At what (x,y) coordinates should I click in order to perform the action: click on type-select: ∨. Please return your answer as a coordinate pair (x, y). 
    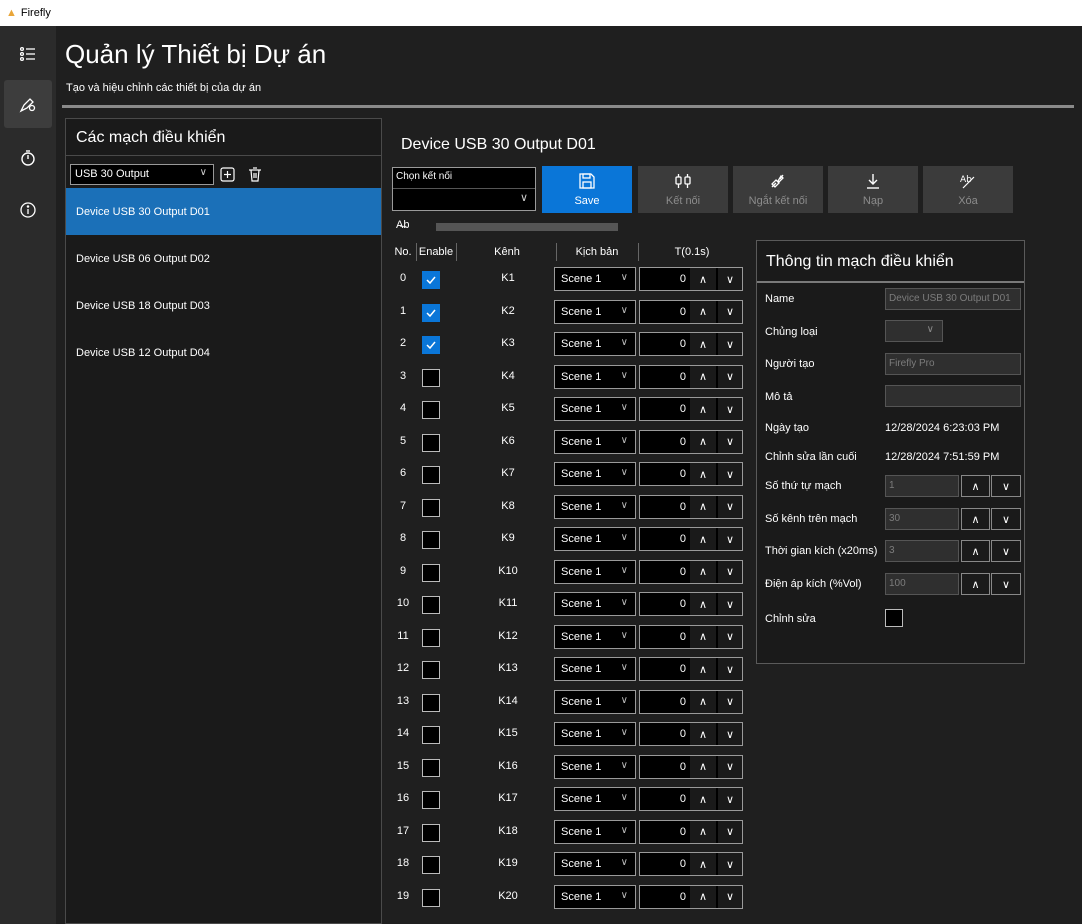
    Looking at the image, I should click on (914, 331).